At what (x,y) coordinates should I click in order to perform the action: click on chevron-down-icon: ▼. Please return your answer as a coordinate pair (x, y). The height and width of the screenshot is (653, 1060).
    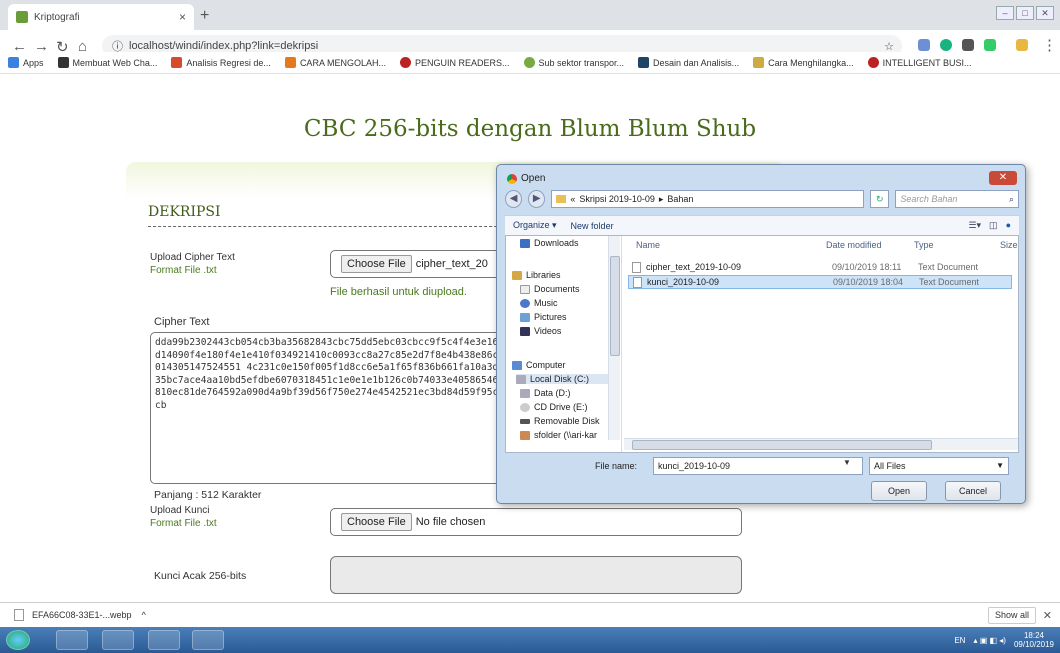
    Looking at the image, I should click on (847, 462).